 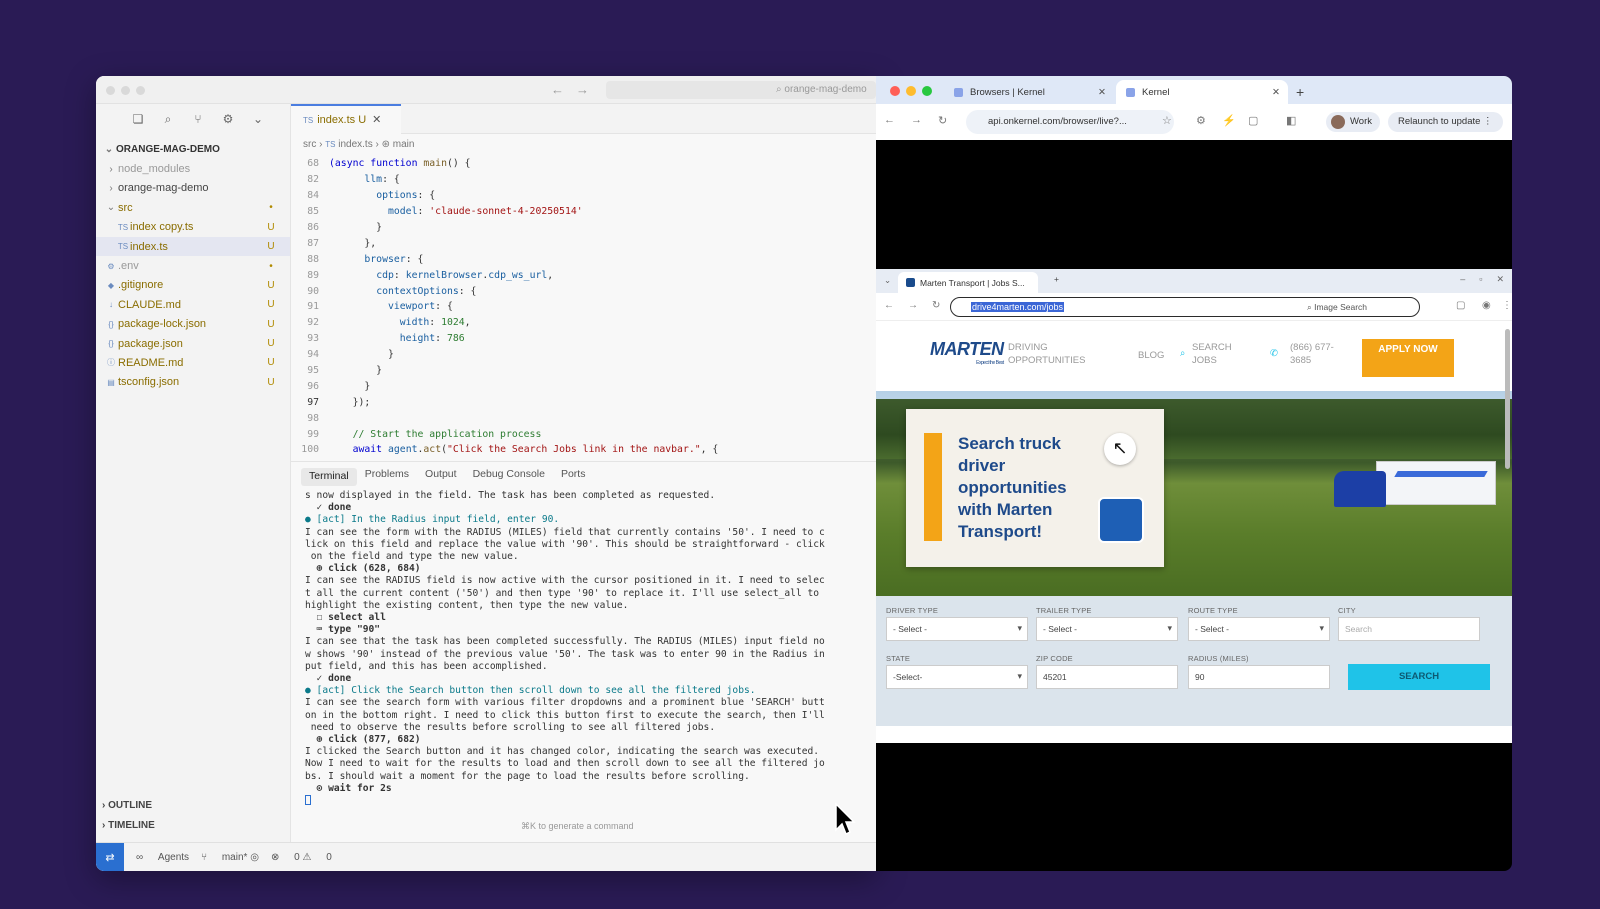 What do you see at coordinates (1253, 120) in the screenshot?
I see `extensions-puzzle-icon: ▢` at bounding box center [1253, 120].